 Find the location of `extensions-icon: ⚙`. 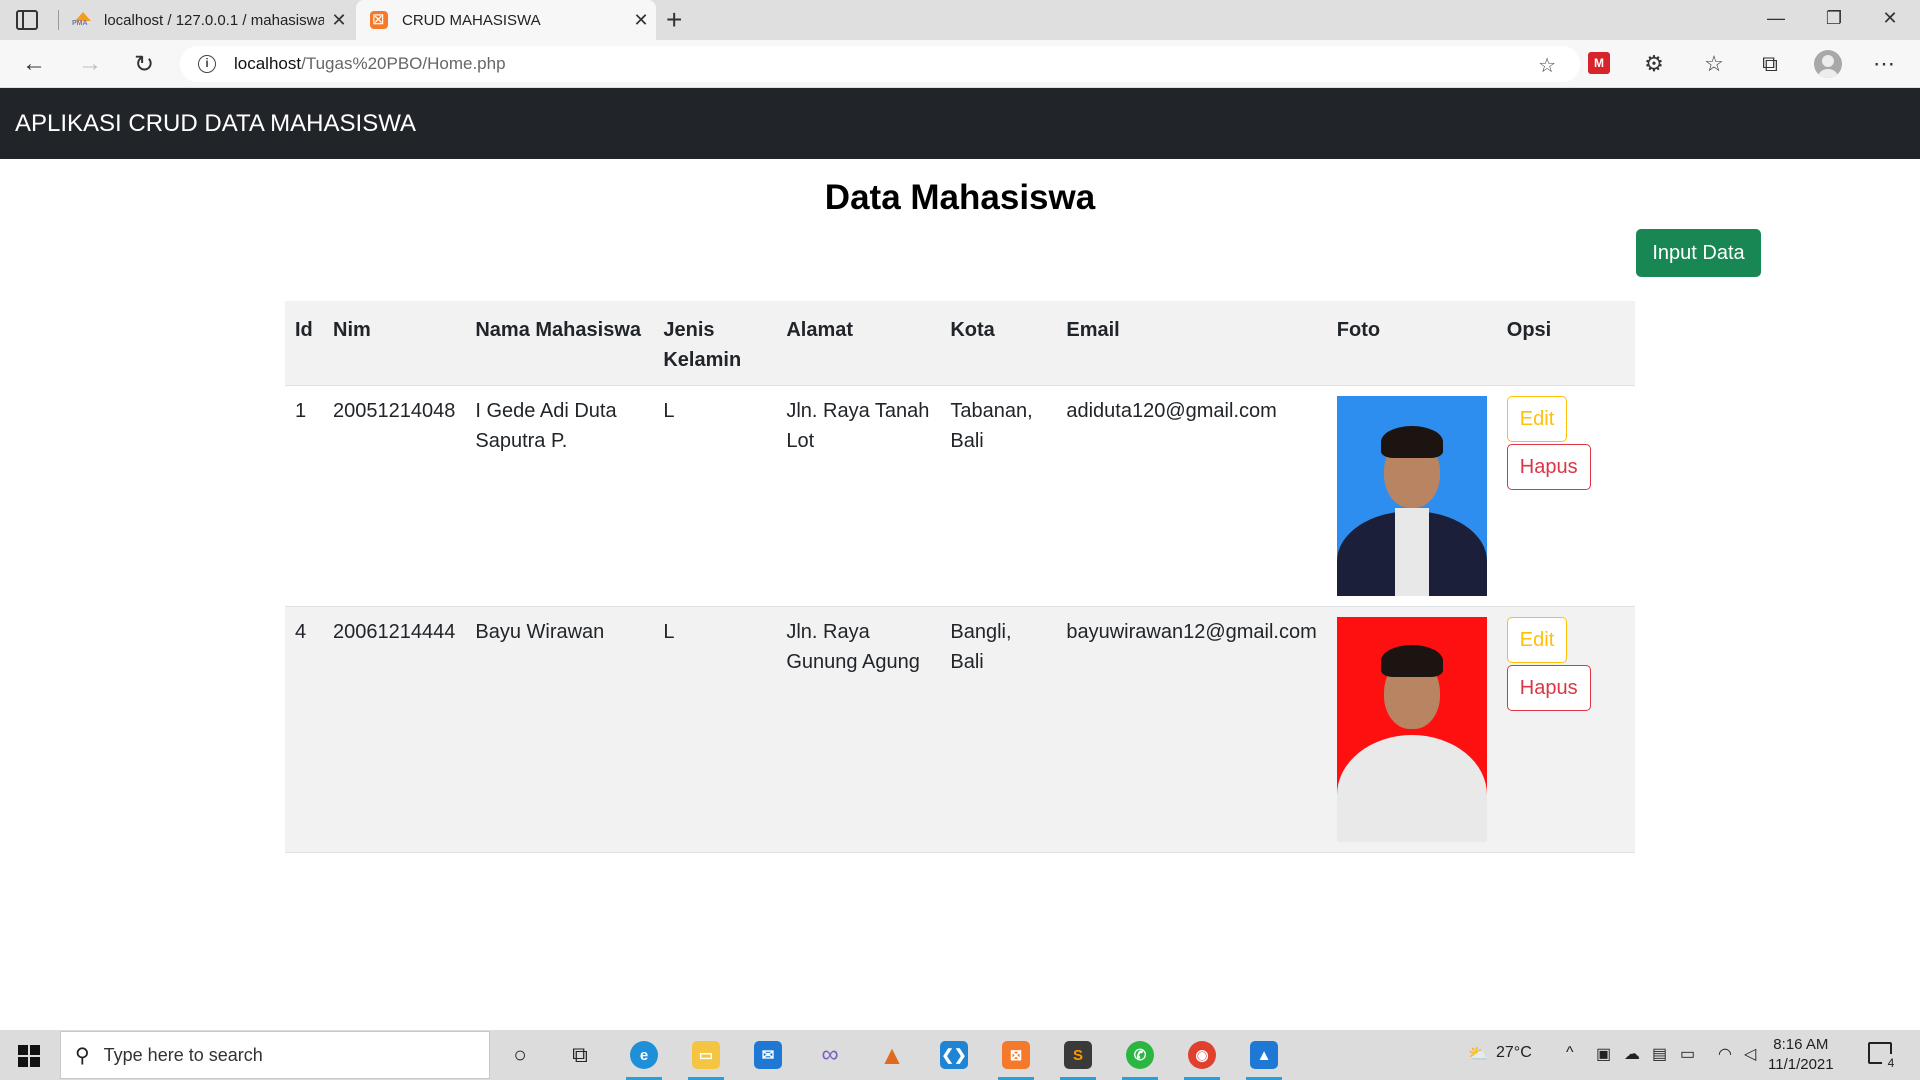

extensions-icon: ⚙ is located at coordinates (1654, 64).